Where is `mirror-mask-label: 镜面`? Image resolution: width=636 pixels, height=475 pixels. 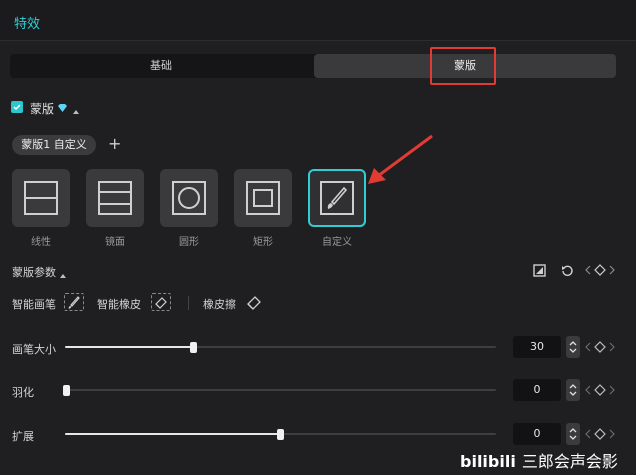
mirror-mask-label: 镜面 is located at coordinates (115, 242).